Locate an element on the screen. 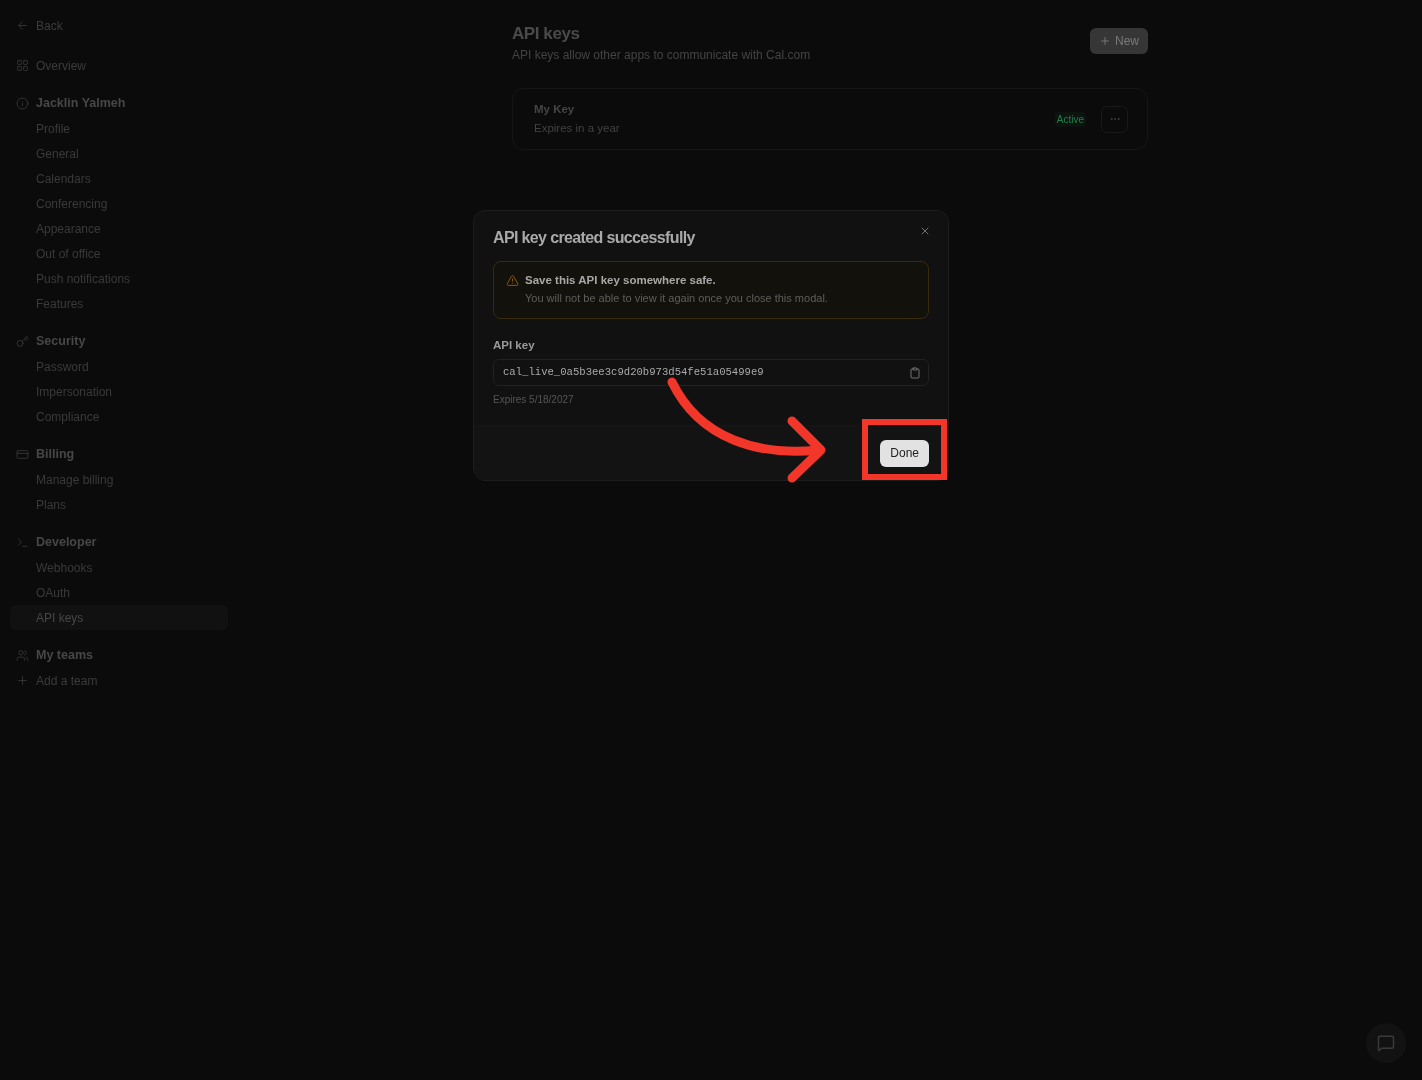  grid-icon is located at coordinates (22, 65).